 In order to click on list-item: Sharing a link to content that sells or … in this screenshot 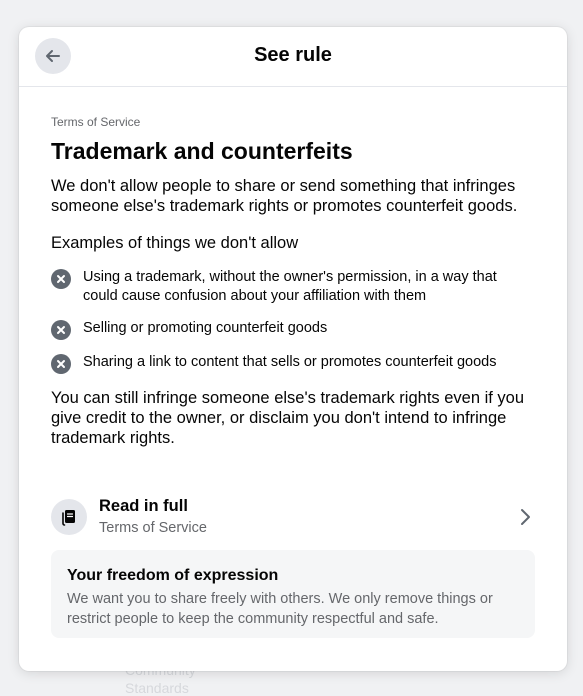, I will do `click(293, 363)`.